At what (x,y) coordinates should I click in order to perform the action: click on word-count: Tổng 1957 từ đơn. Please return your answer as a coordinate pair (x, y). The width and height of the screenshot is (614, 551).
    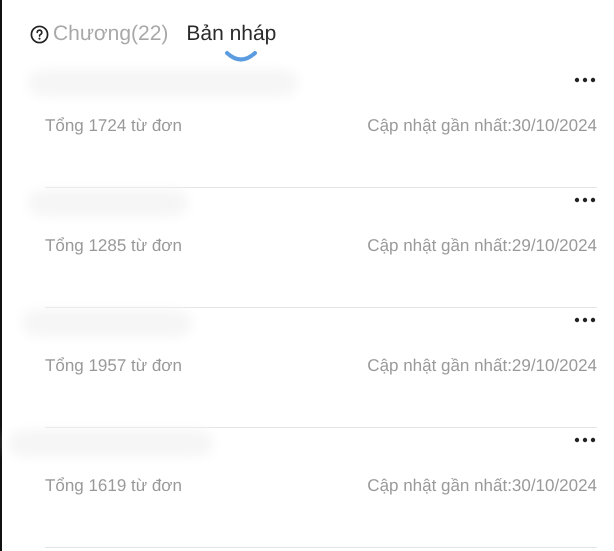
    Looking at the image, I should click on (113, 366).